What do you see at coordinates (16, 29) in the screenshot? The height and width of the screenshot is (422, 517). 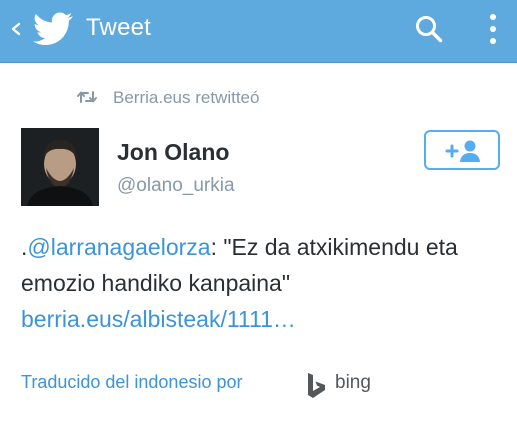 I see `back-icon` at bounding box center [16, 29].